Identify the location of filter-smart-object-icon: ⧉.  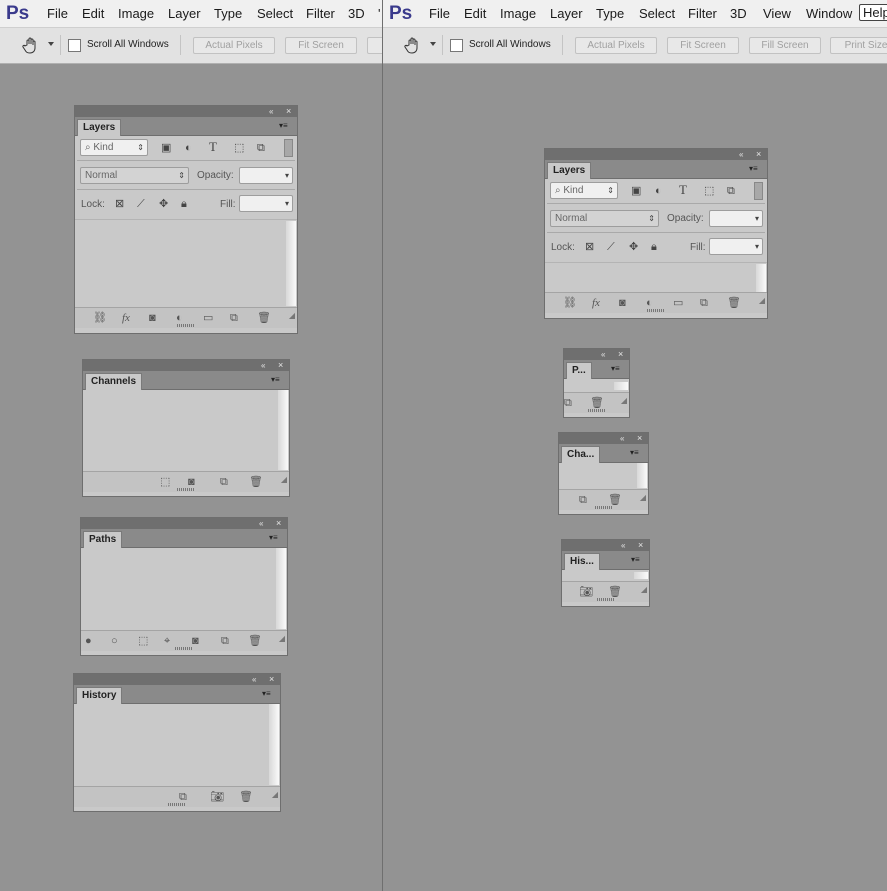
(731, 191).